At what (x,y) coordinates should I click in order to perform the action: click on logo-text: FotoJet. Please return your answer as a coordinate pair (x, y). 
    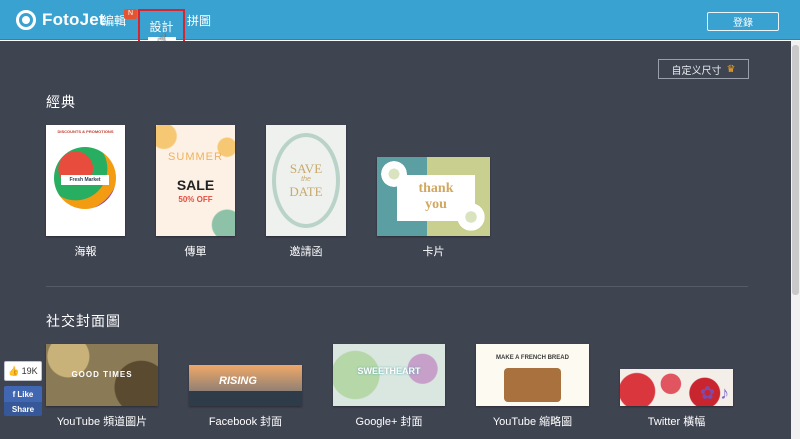
    Looking at the image, I should click on (73, 19).